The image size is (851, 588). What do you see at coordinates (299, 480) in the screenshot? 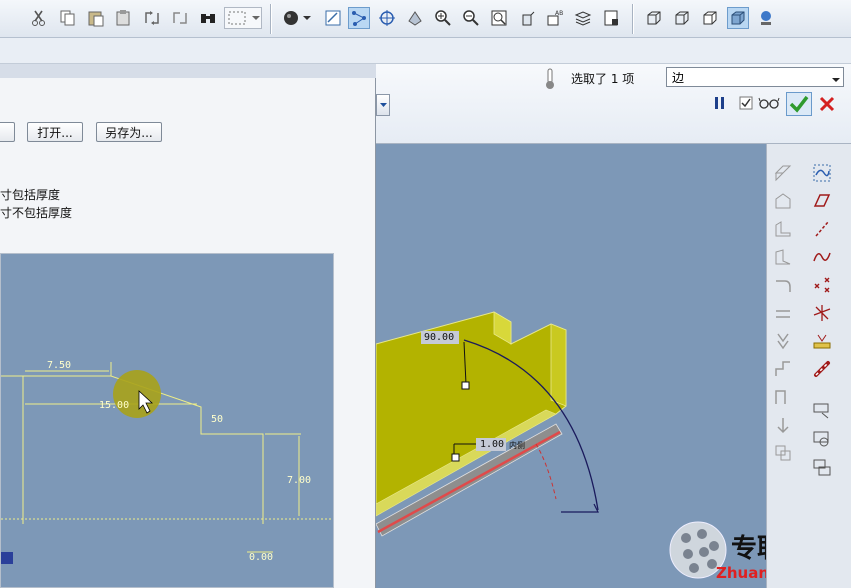
I see `preview-dim-d4: 7.00` at bounding box center [299, 480].